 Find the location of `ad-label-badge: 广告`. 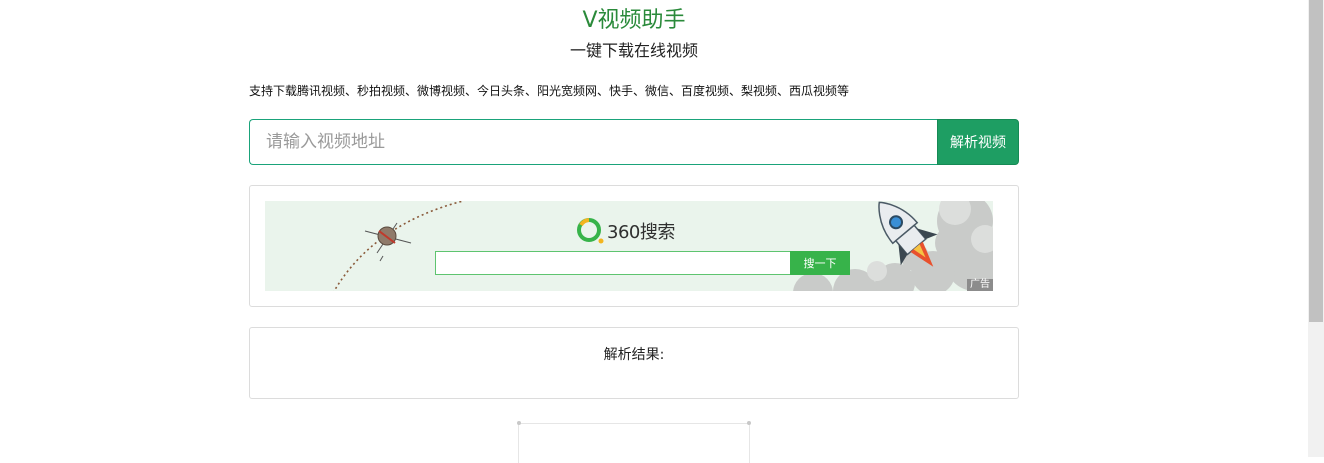

ad-label-badge: 广告 is located at coordinates (980, 285).